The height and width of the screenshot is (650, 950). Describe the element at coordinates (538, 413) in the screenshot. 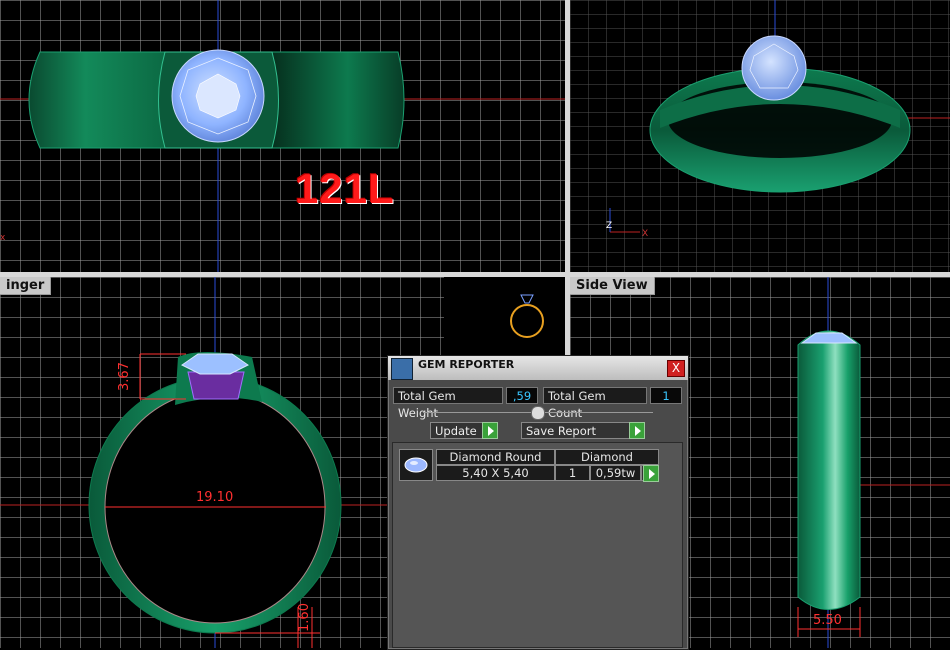

I see `collapse-handle-icon` at that location.